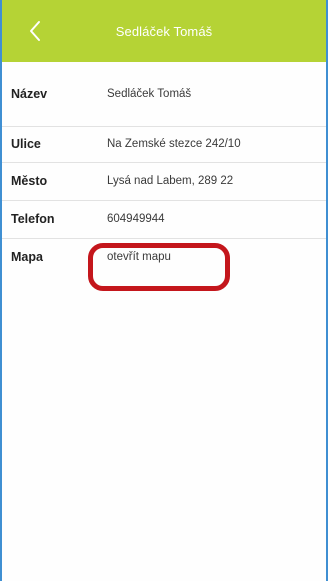 The image size is (328, 581). What do you see at coordinates (149, 94) in the screenshot?
I see `detail-value: Sedláček Tomáš` at bounding box center [149, 94].